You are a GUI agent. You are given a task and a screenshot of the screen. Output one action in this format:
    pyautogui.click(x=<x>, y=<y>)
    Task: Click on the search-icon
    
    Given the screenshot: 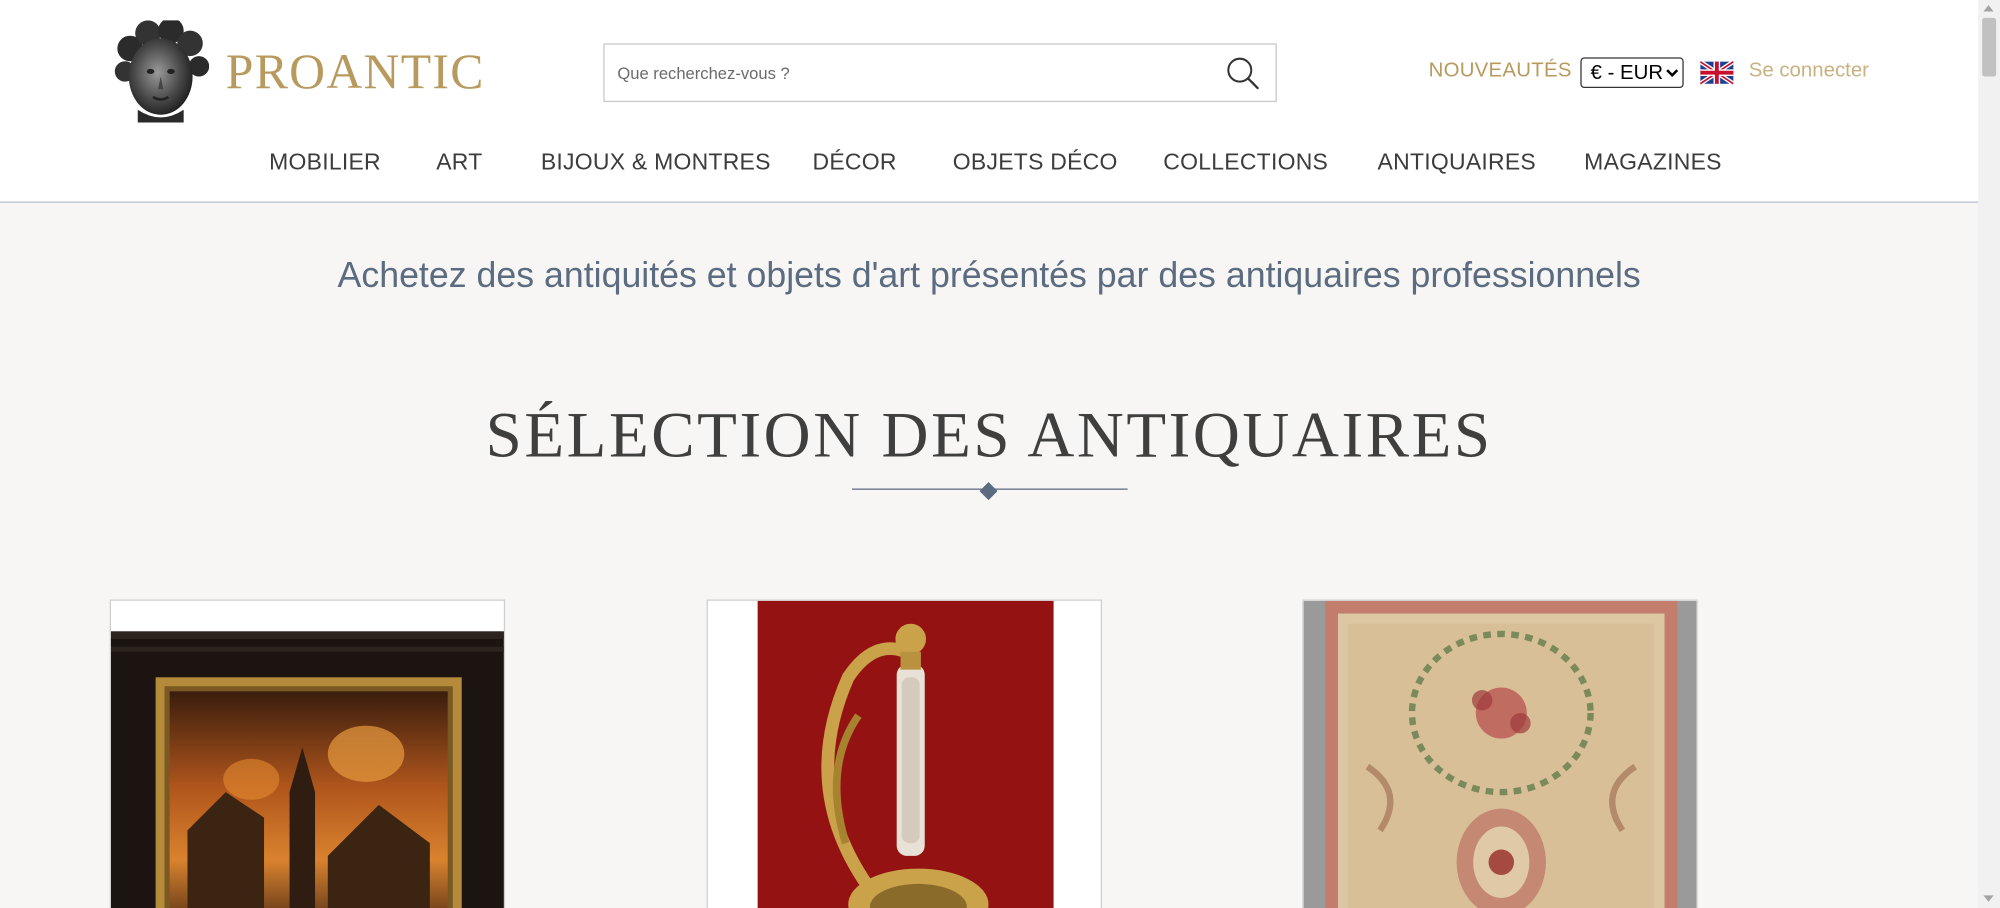 What is the action you would take?
    pyautogui.click(x=1242, y=73)
    